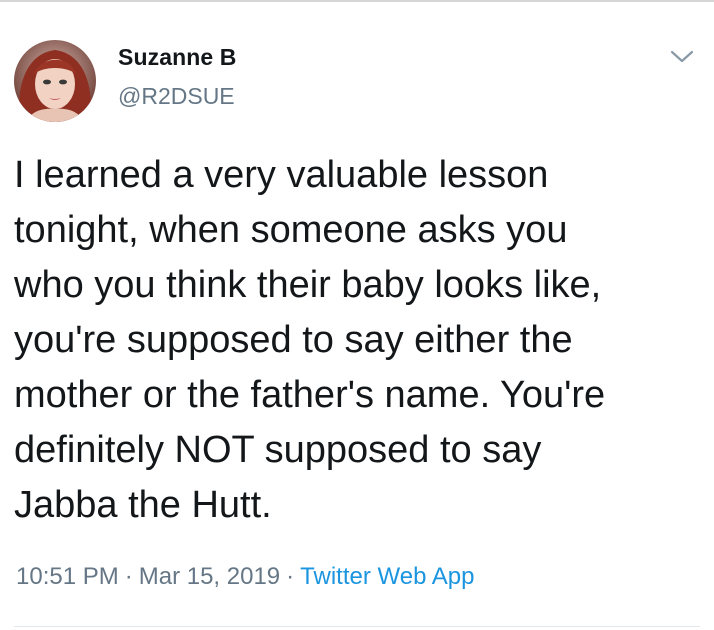 The height and width of the screenshot is (630, 714). I want to click on tweet-time: 10:51 PM, so click(67, 576).